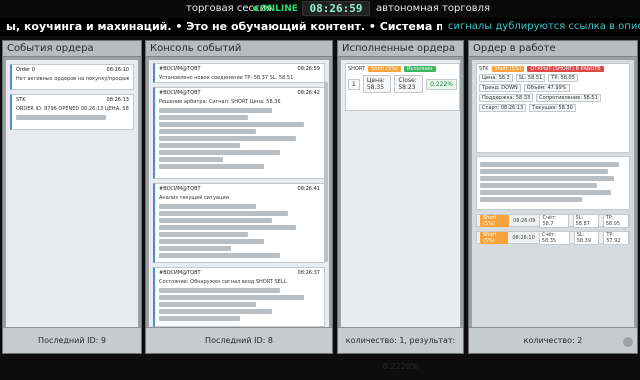 The height and width of the screenshot is (380, 640). What do you see at coordinates (523, 237) in the screenshot?
I see `strip-time: 08:26:10` at bounding box center [523, 237].